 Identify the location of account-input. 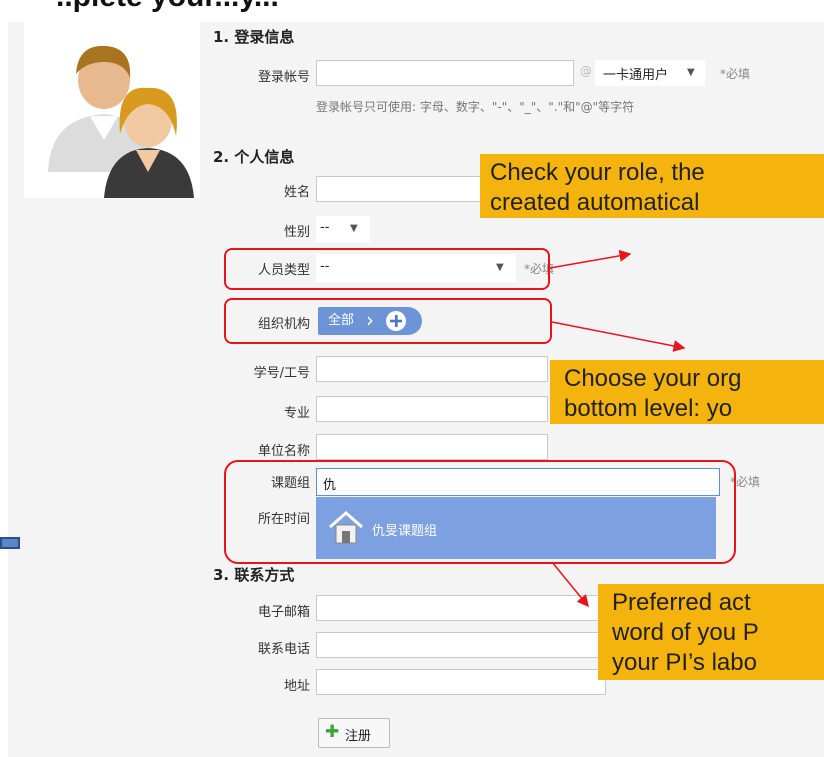
(445, 73).